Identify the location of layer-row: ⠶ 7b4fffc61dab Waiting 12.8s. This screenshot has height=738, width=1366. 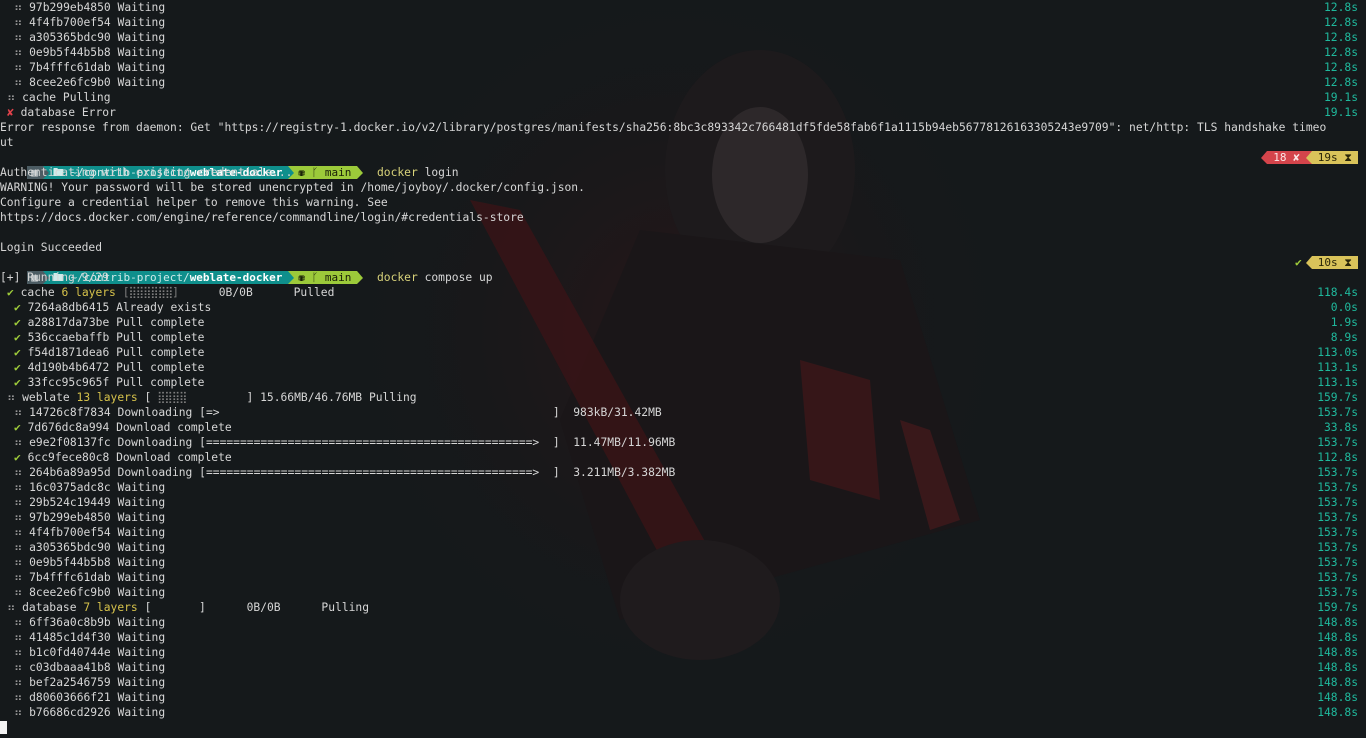
(683, 67).